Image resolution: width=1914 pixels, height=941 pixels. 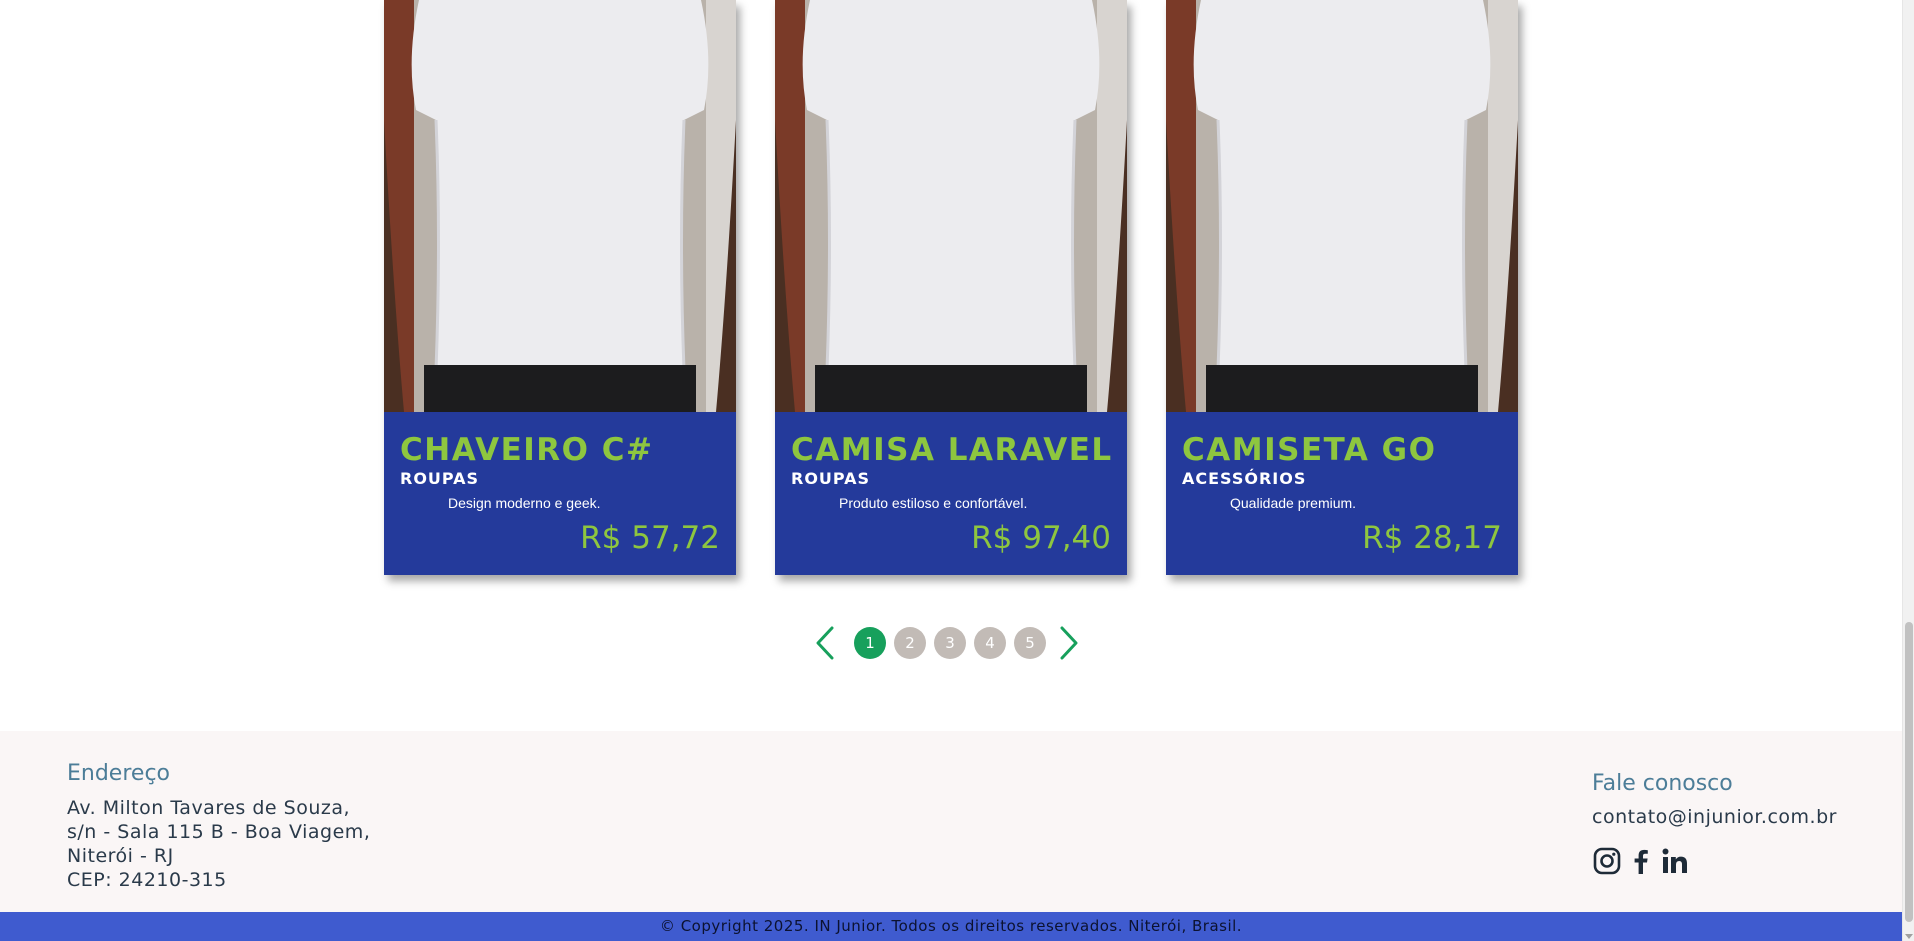 I want to click on facebook-icon, so click(x=1641, y=861).